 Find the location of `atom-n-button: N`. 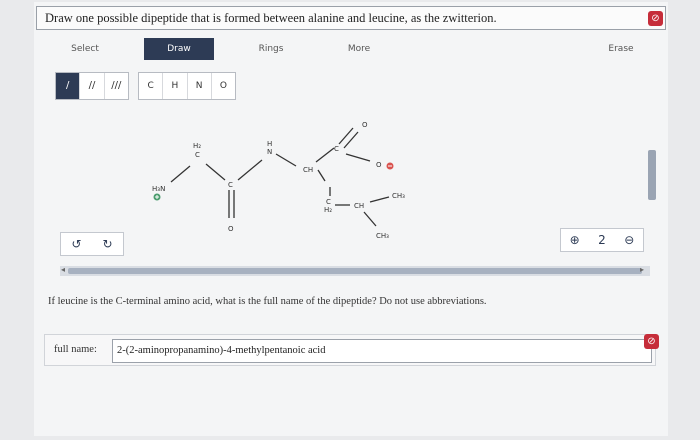

atom-n-button: N is located at coordinates (200, 86).